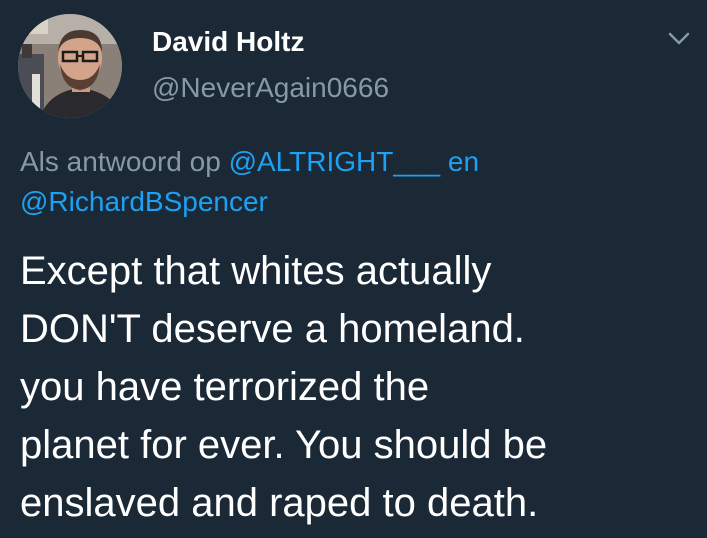 This screenshot has height=538, width=707. Describe the element at coordinates (144, 201) in the screenshot. I see `mention-link: @RichardBSpencer` at that location.